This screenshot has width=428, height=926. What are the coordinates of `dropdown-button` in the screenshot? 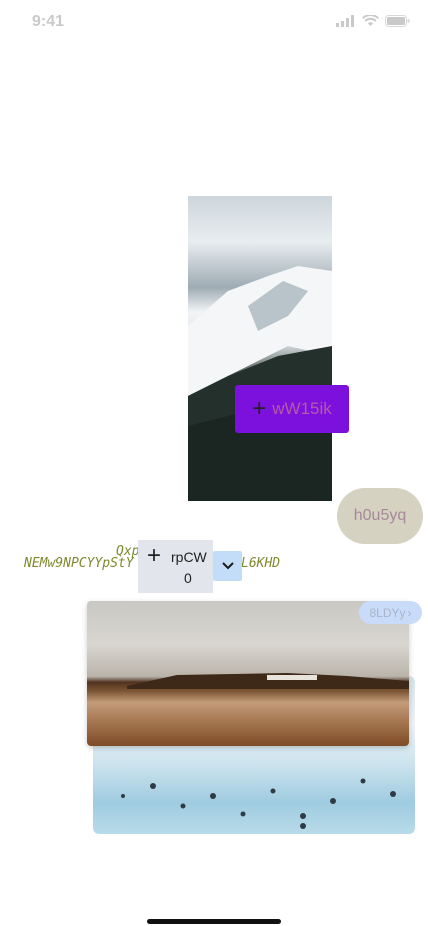 It's located at (227, 566).